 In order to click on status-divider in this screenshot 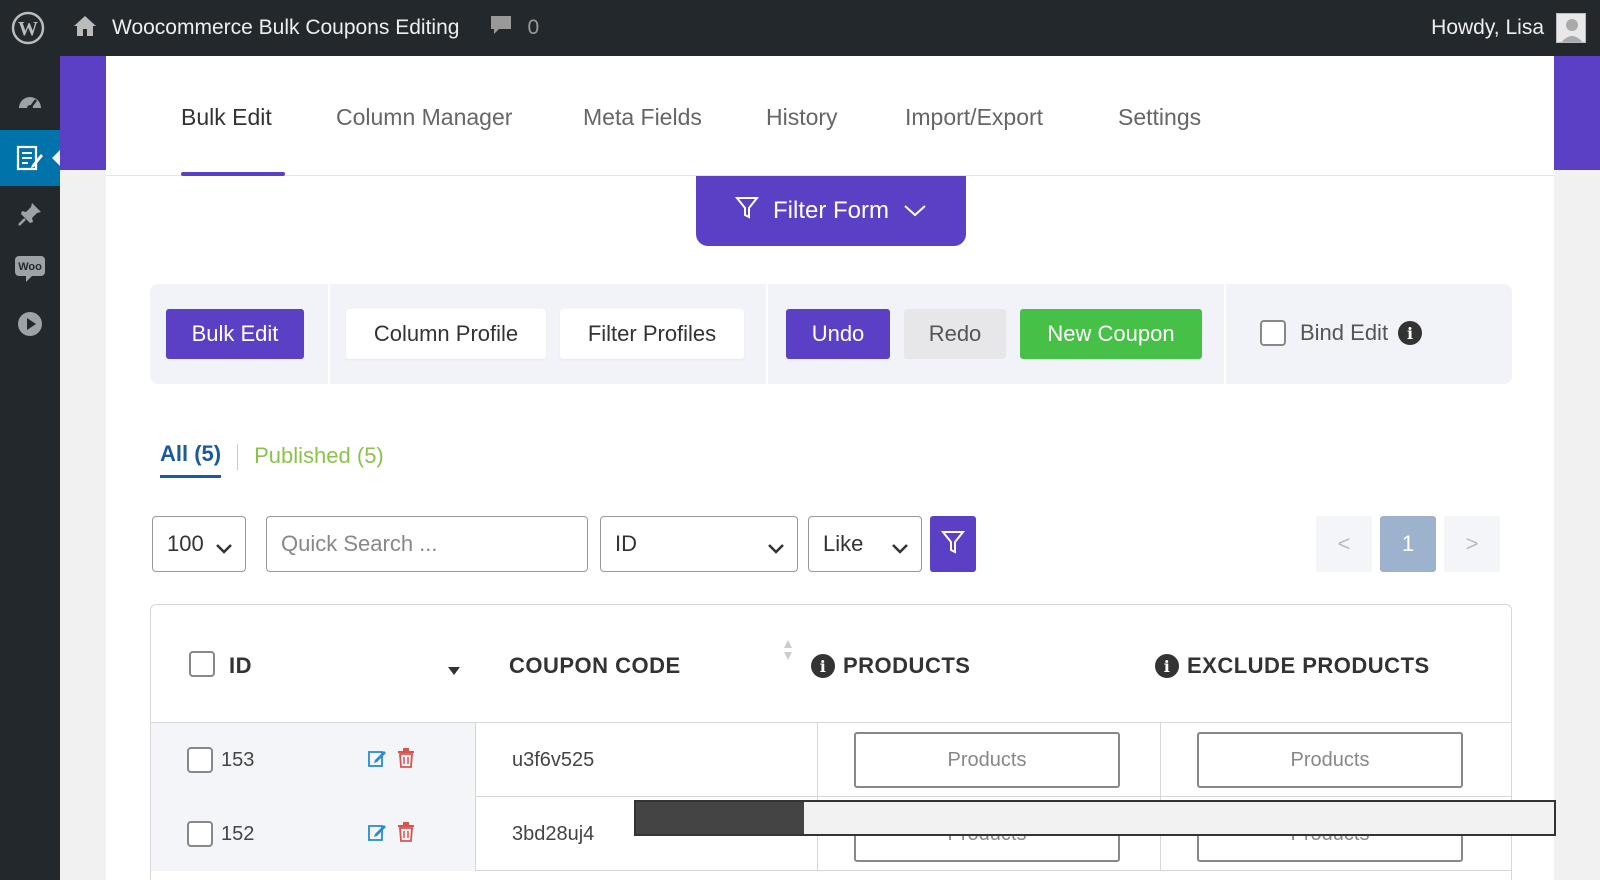, I will do `click(238, 456)`.